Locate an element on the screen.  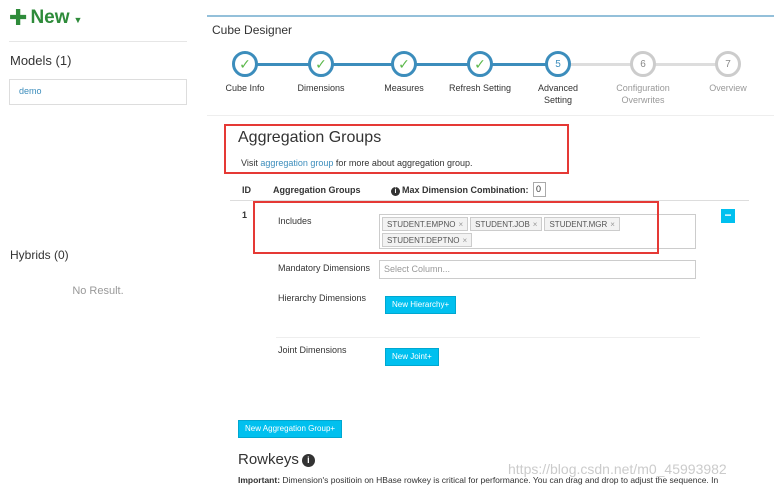
step-circle: 5 is located at coordinates (558, 64).